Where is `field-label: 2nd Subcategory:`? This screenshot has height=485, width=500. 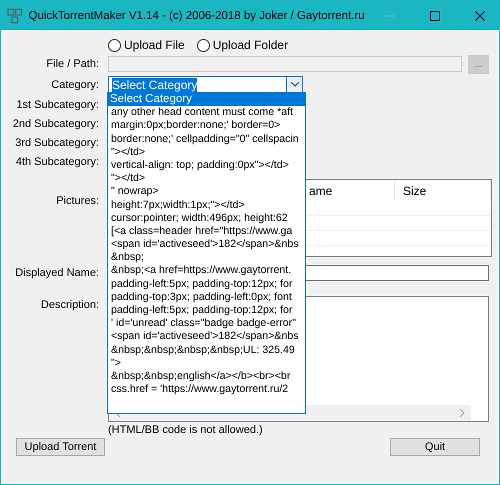 field-label: 2nd Subcategory: is located at coordinates (55, 124).